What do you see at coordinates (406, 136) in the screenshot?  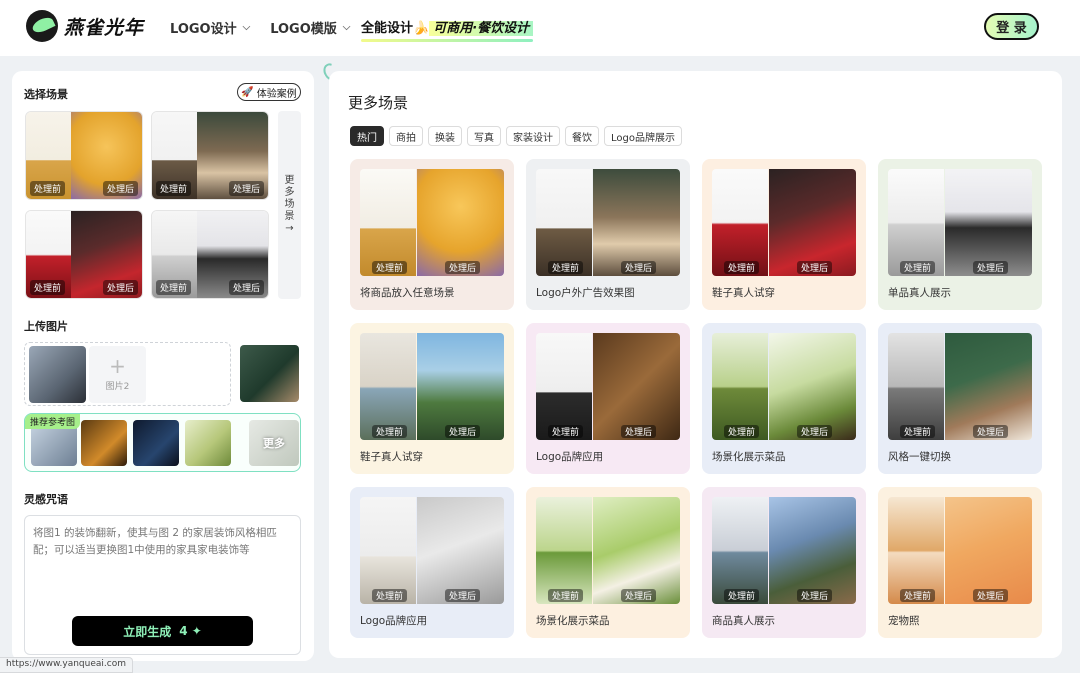 I see `filter-product-shoot: 商拍` at bounding box center [406, 136].